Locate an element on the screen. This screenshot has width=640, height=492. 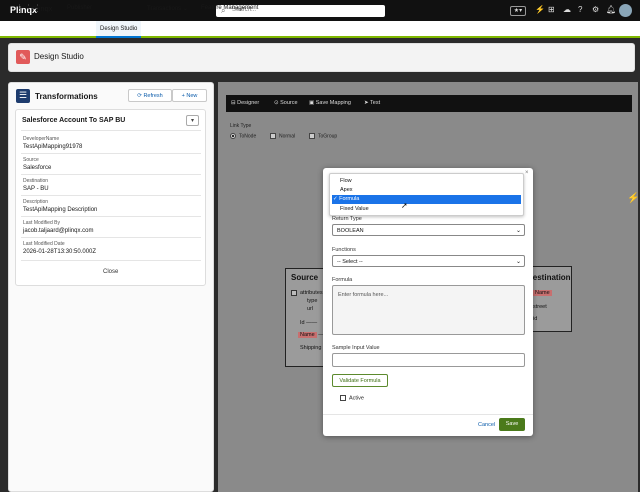
save-icon: ▣ is located at coordinates (312, 103).